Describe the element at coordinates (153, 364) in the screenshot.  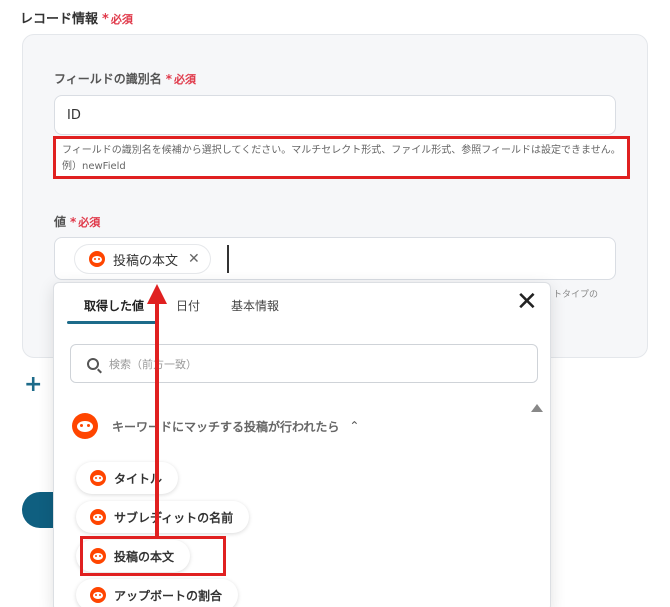
I see `search-placeholder: 検索（前方一致）` at that location.